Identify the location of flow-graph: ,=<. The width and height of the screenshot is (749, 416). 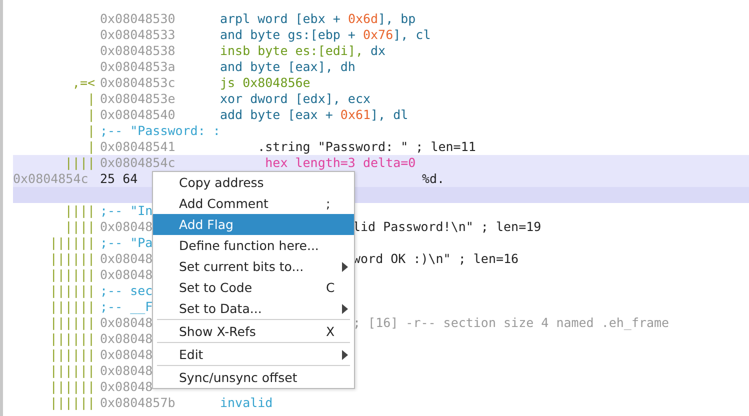
(84, 83).